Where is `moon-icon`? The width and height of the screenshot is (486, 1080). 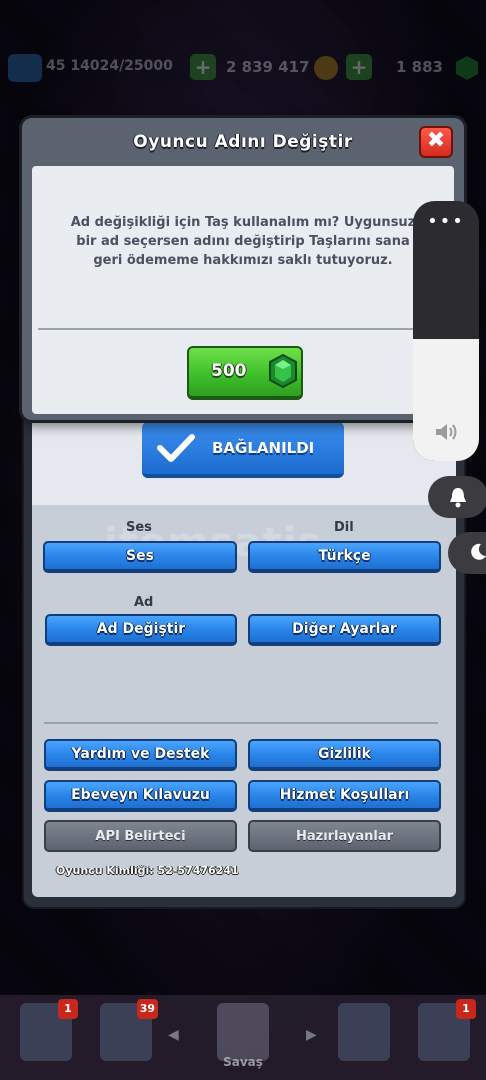 moon-icon is located at coordinates (478, 551).